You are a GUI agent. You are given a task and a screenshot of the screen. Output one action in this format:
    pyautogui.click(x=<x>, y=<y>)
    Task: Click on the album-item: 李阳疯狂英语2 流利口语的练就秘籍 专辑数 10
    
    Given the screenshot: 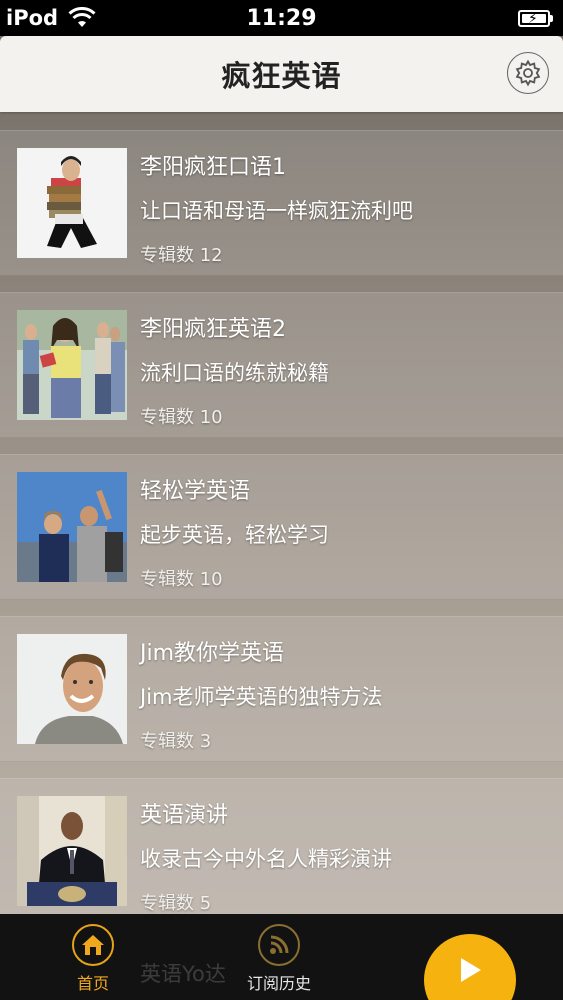 What is the action you would take?
    pyautogui.click(x=281, y=365)
    